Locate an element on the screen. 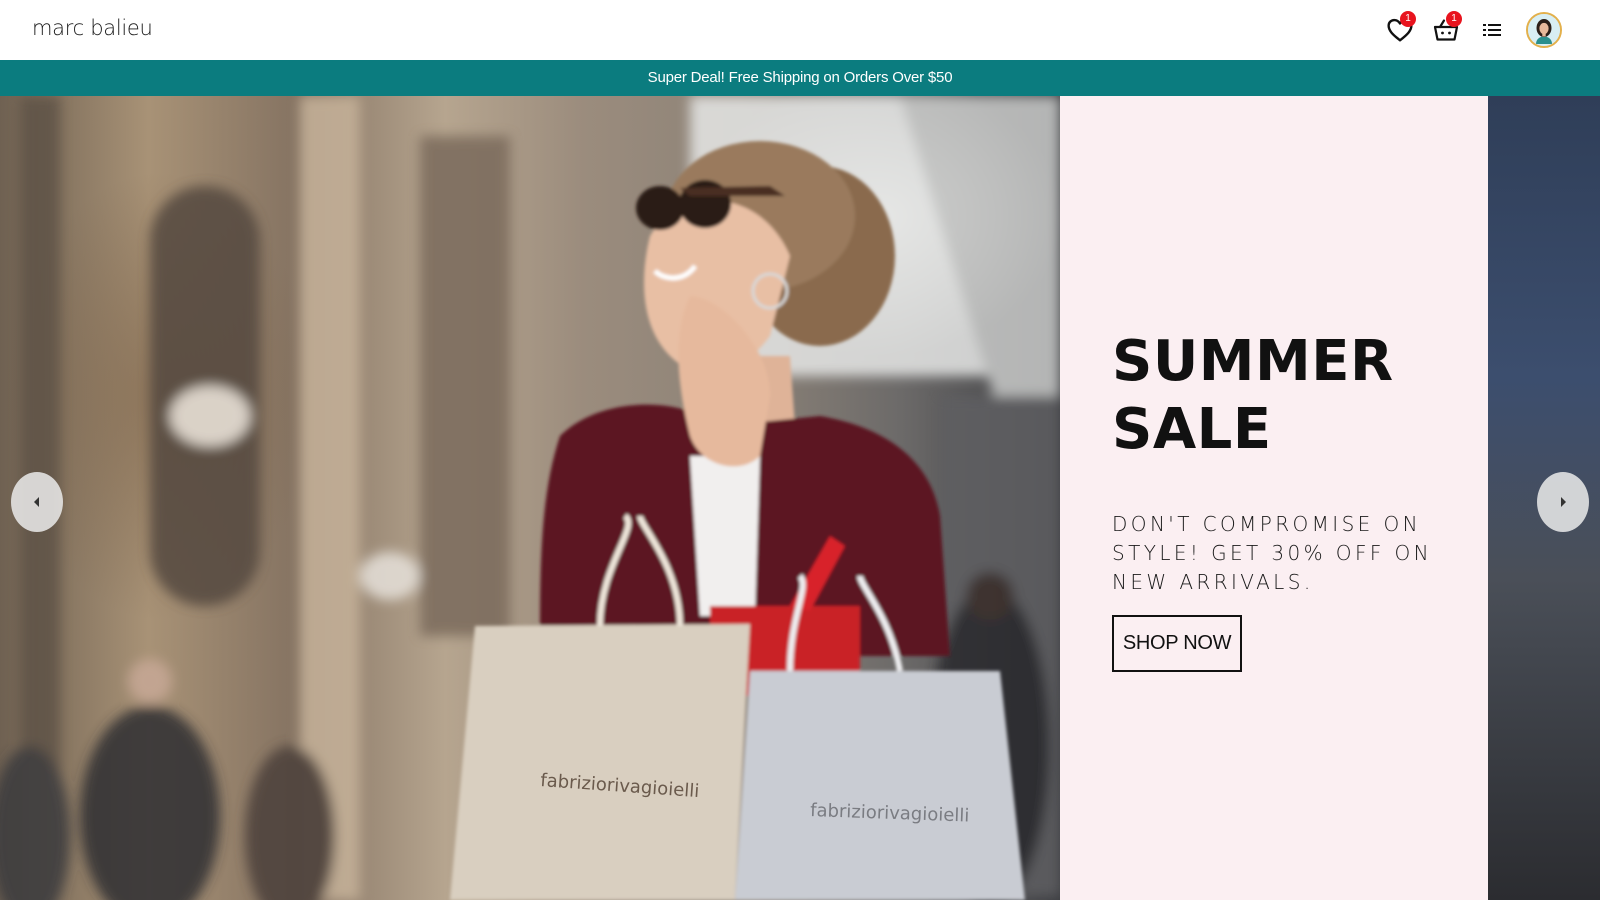 The image size is (1600, 900). shop-now-button: SHOP NOW is located at coordinates (1177, 643).